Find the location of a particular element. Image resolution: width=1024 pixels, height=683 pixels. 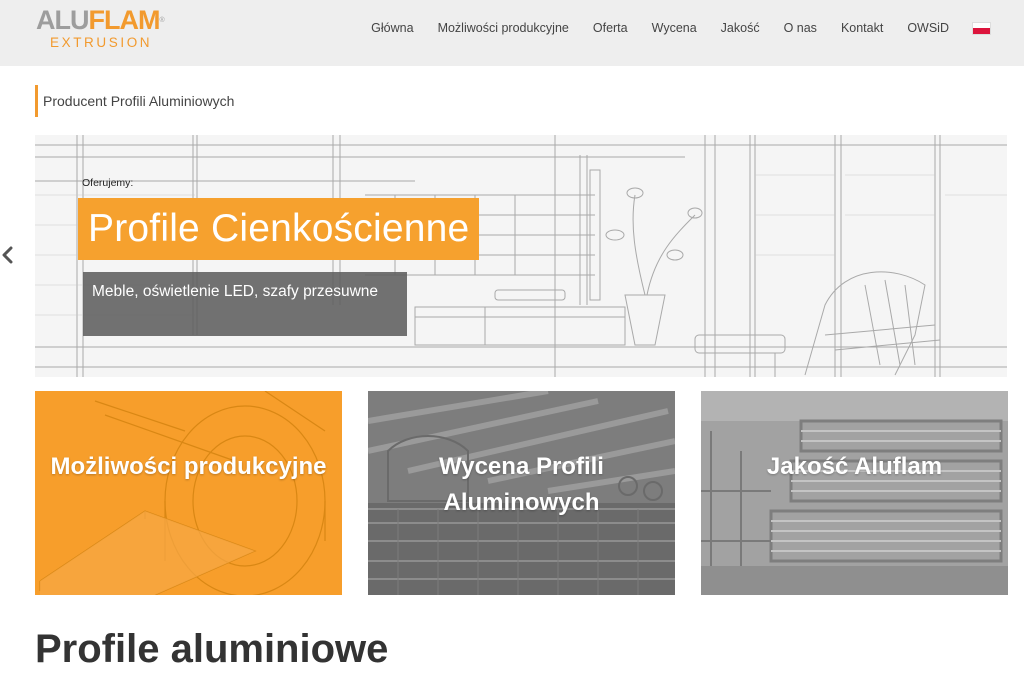

page-subtitle: Producent Profili Aluminiowych is located at coordinates (134, 101).